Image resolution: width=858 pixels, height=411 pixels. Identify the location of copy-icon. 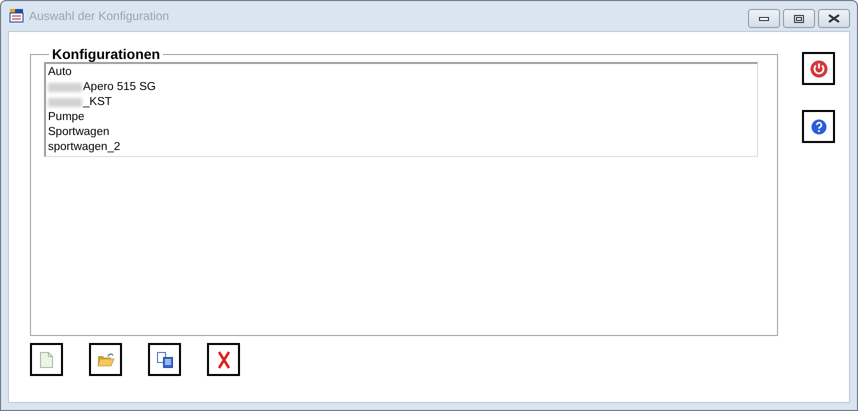
(164, 360).